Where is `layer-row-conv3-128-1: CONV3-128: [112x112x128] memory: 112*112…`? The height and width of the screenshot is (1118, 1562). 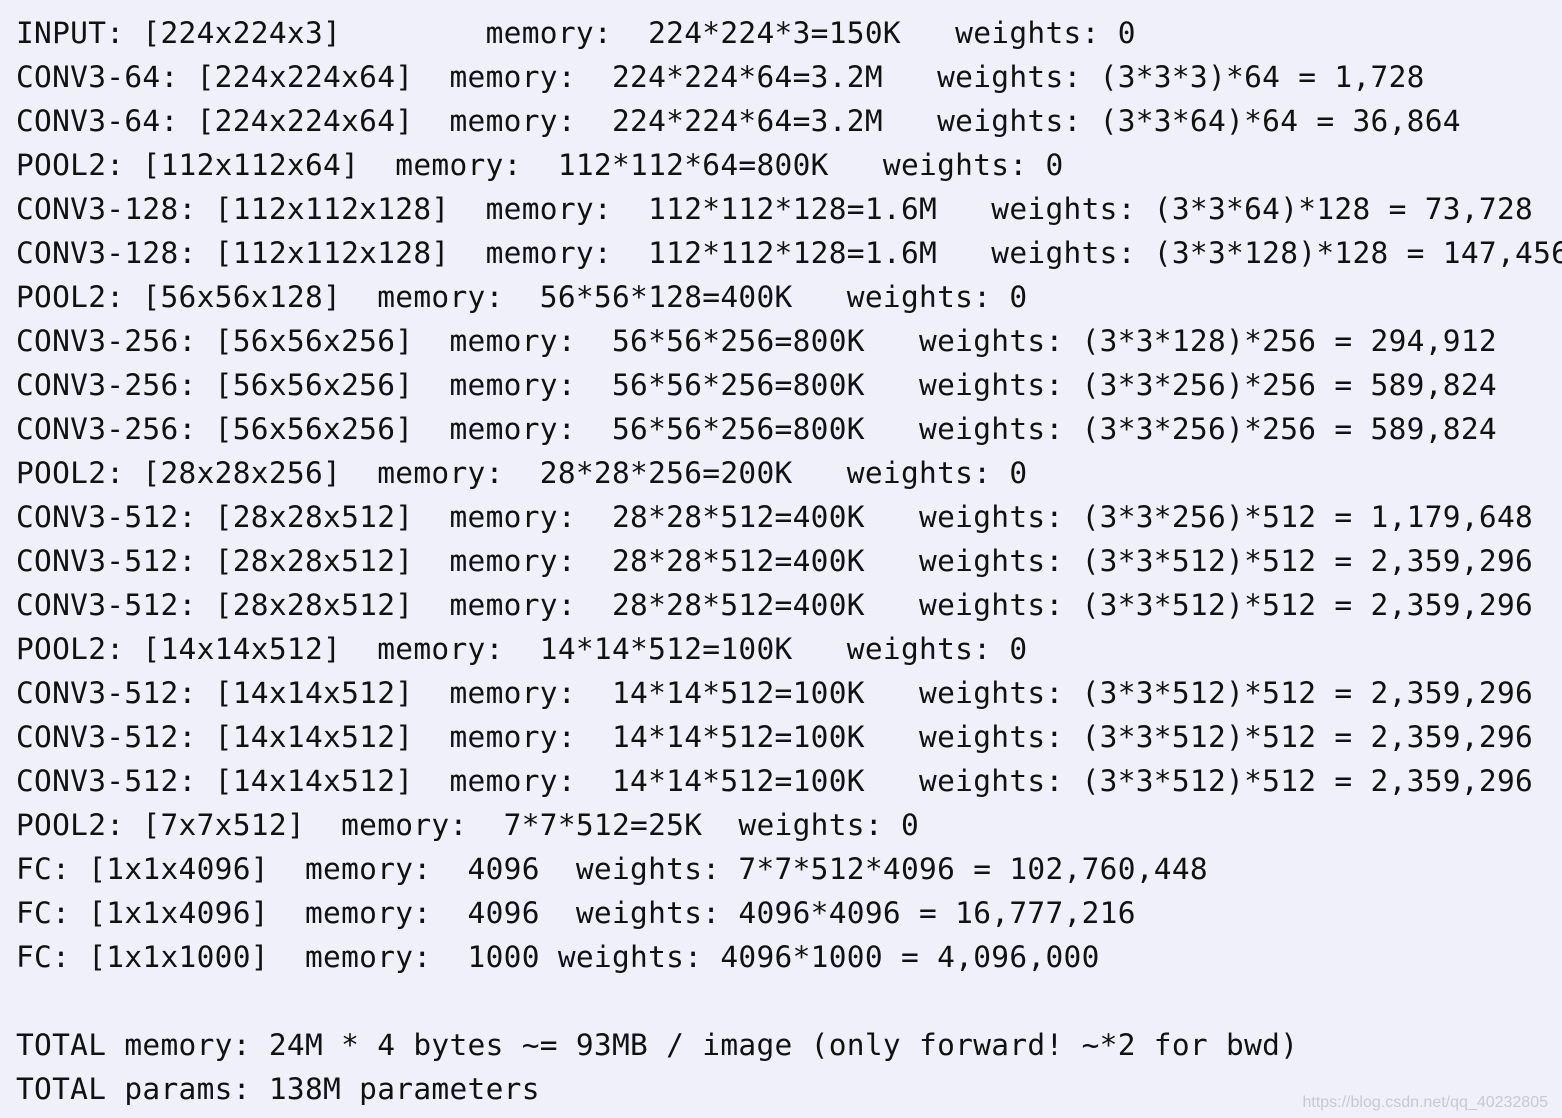 layer-row-conv3-128-1: CONV3-128: [112x112x128] memory: 112*112… is located at coordinates (775, 209).